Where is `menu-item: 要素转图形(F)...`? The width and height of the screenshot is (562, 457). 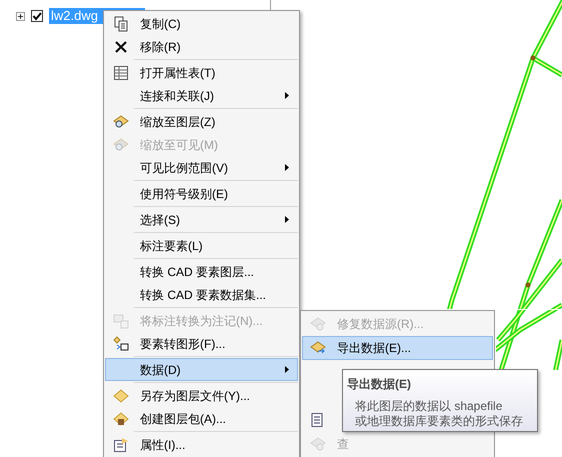 menu-item: 要素转图形(F)... is located at coordinates (201, 343).